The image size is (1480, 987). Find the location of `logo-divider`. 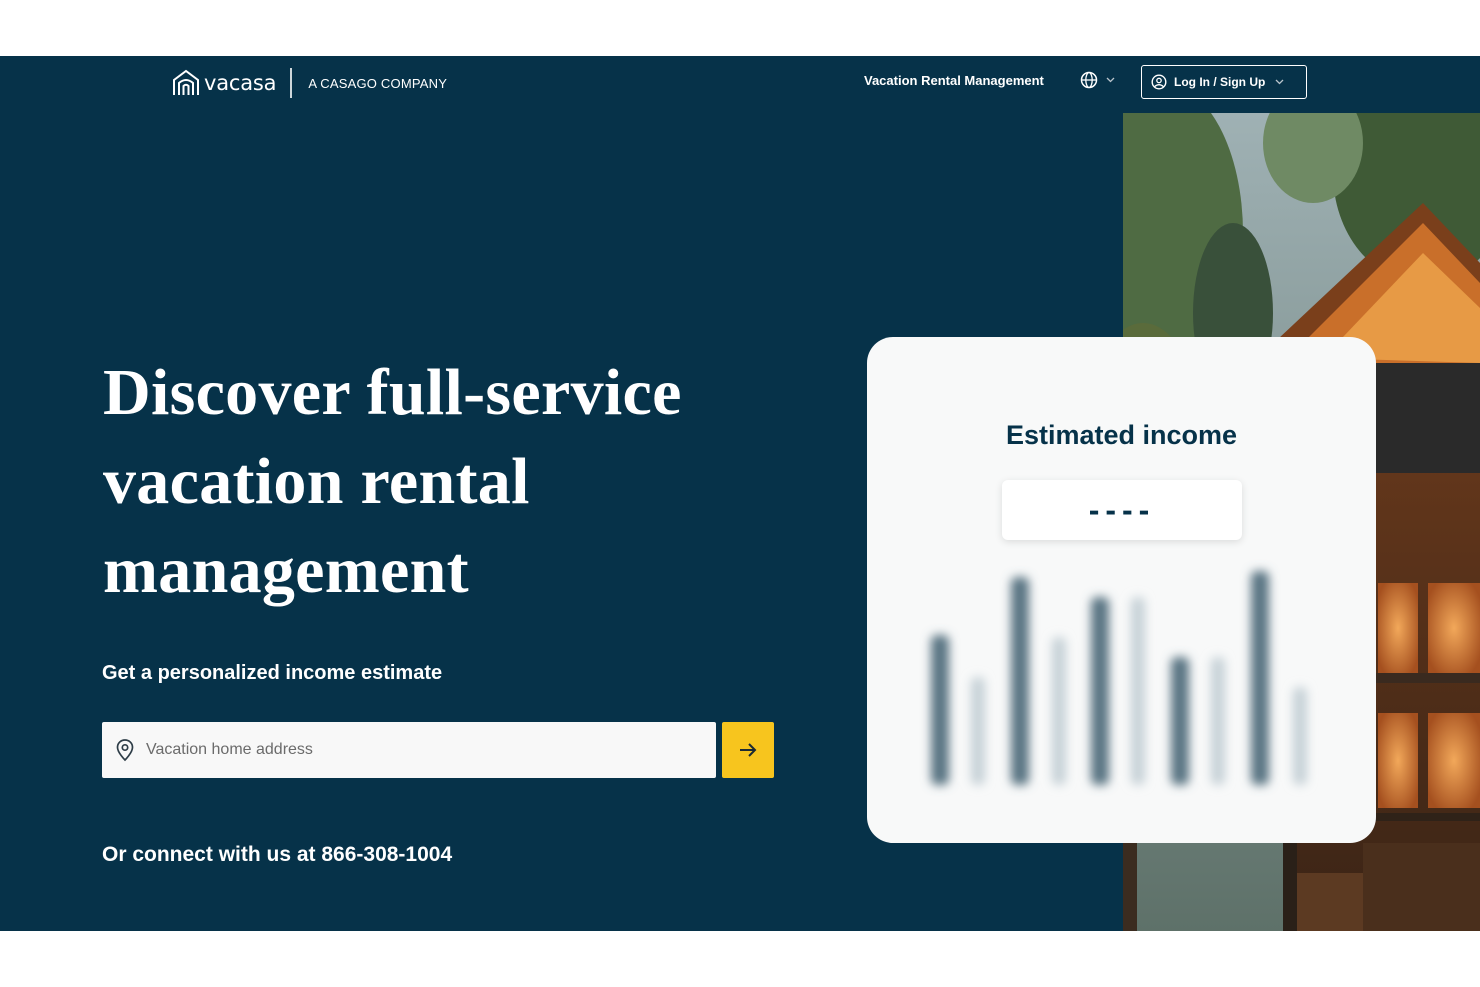

logo-divider is located at coordinates (291, 83).